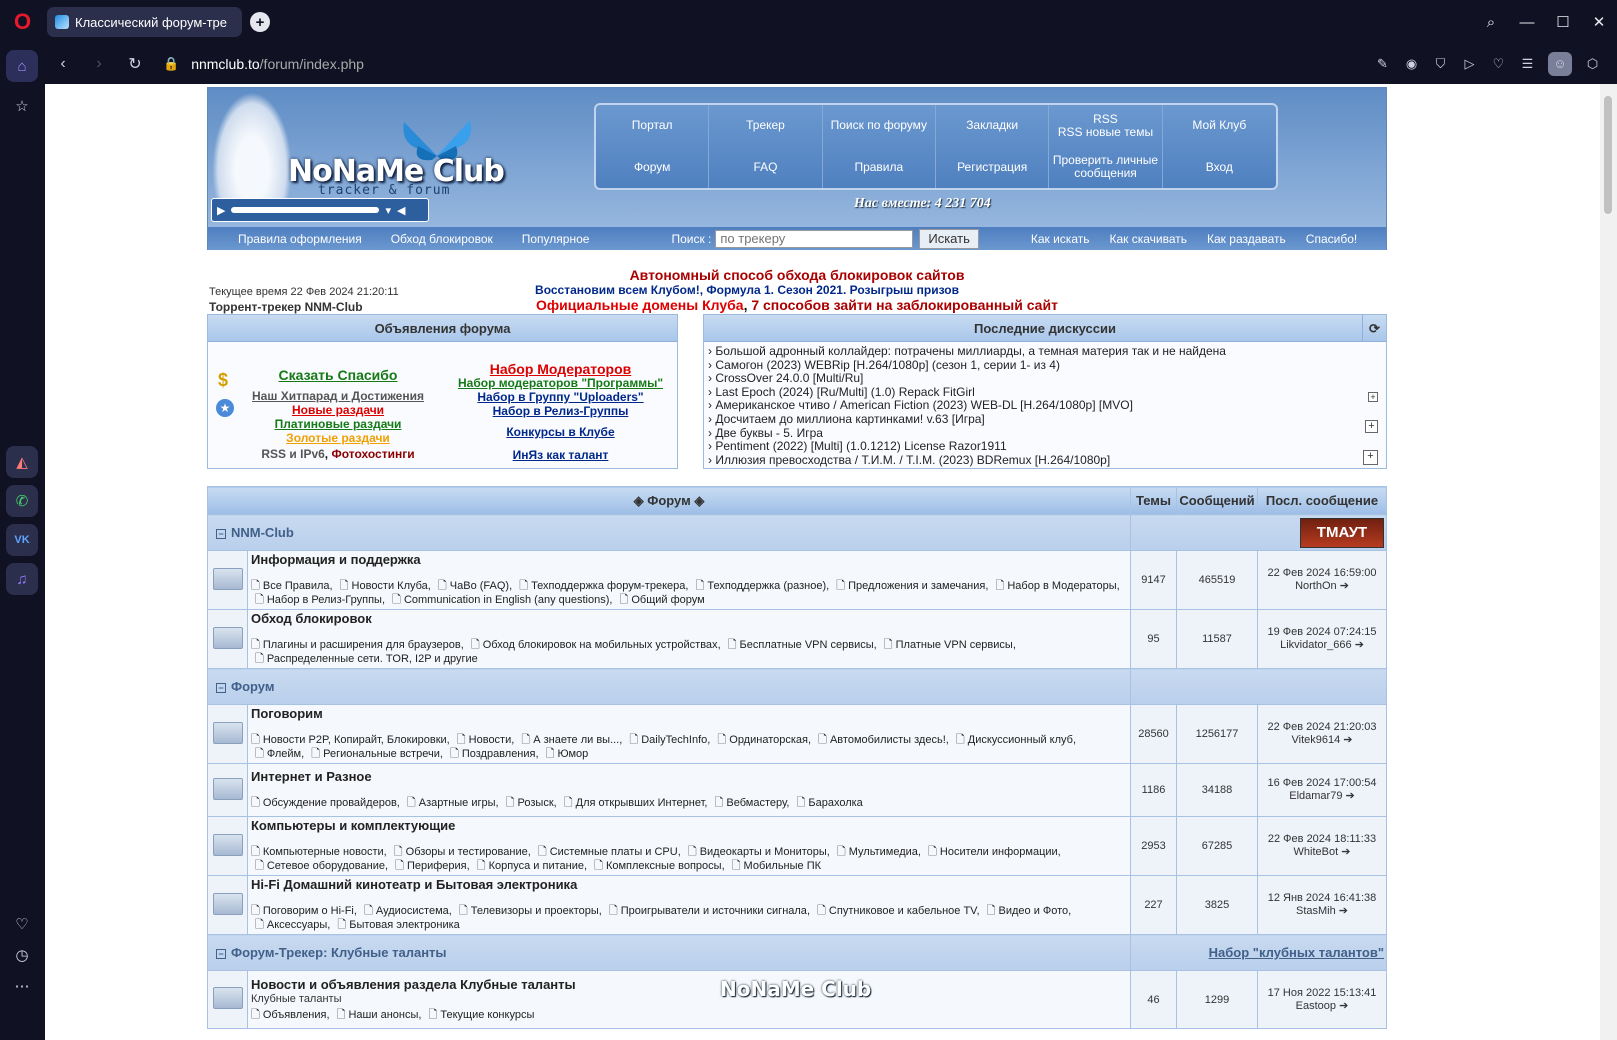  What do you see at coordinates (560, 383) in the screenshot?
I see `link-moderators-programs: Набор модераторов "Программы"` at bounding box center [560, 383].